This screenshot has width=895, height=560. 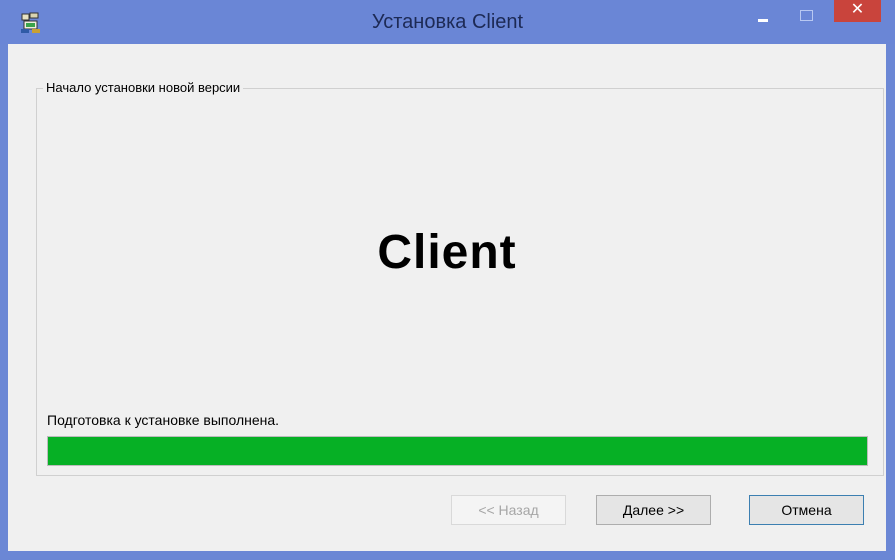 What do you see at coordinates (653, 510) in the screenshot?
I see `next-button: Далее >>` at bounding box center [653, 510].